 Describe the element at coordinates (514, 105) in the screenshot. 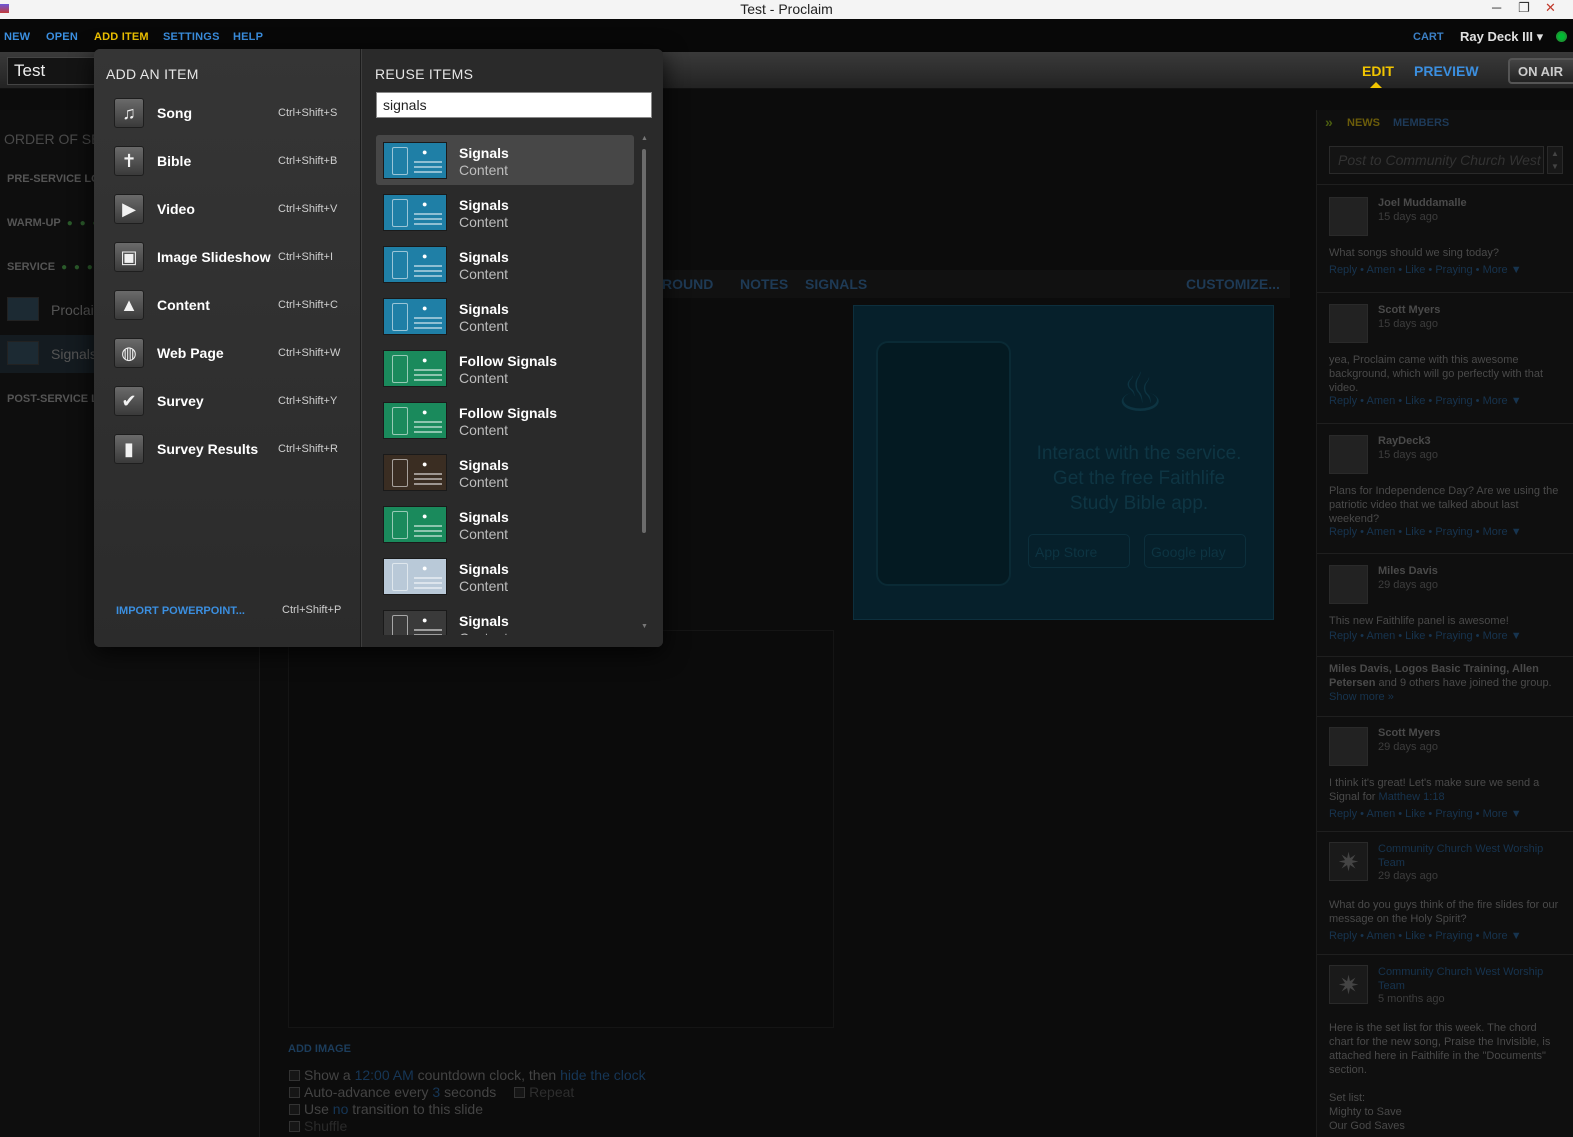

I see `reuse-search-input` at that location.